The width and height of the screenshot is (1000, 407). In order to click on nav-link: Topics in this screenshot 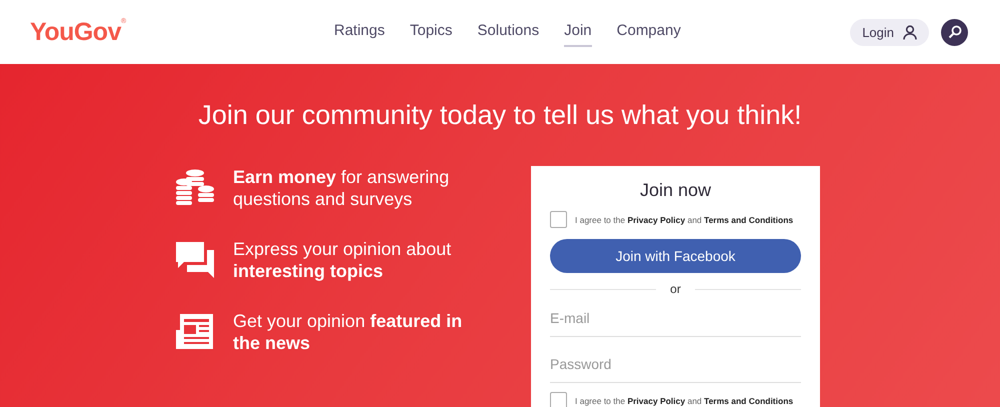, I will do `click(431, 32)`.